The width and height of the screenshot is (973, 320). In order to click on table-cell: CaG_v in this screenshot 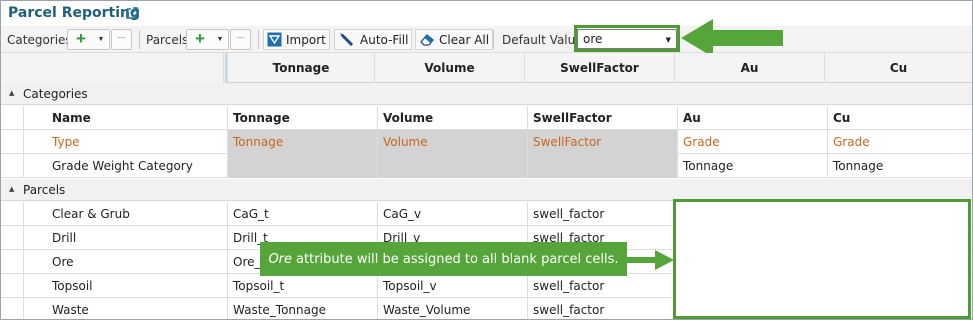, I will do `click(452, 214)`.